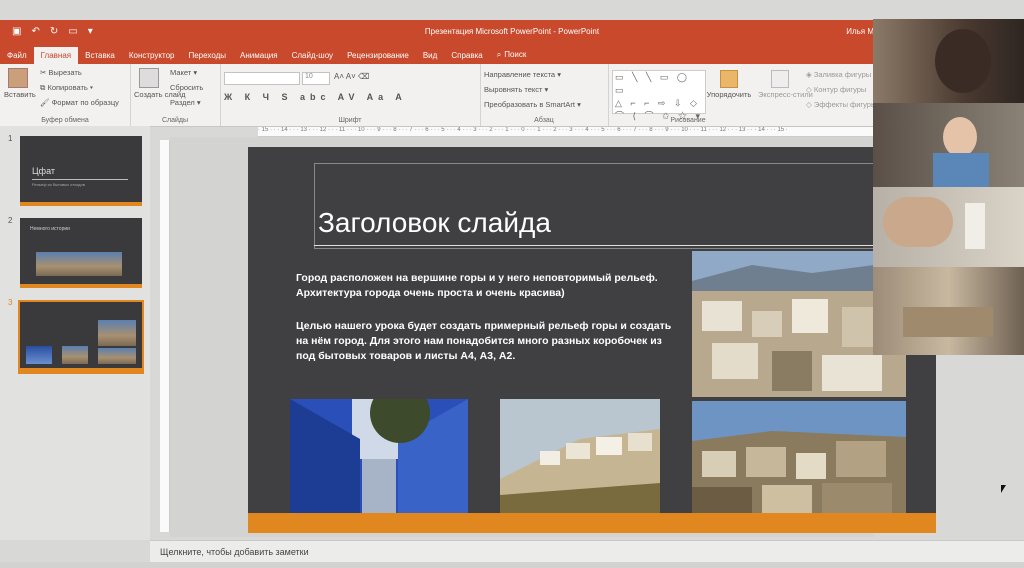 The height and width of the screenshot is (568, 1024). I want to click on tab-search: ⌕ Поиск, so click(512, 55).